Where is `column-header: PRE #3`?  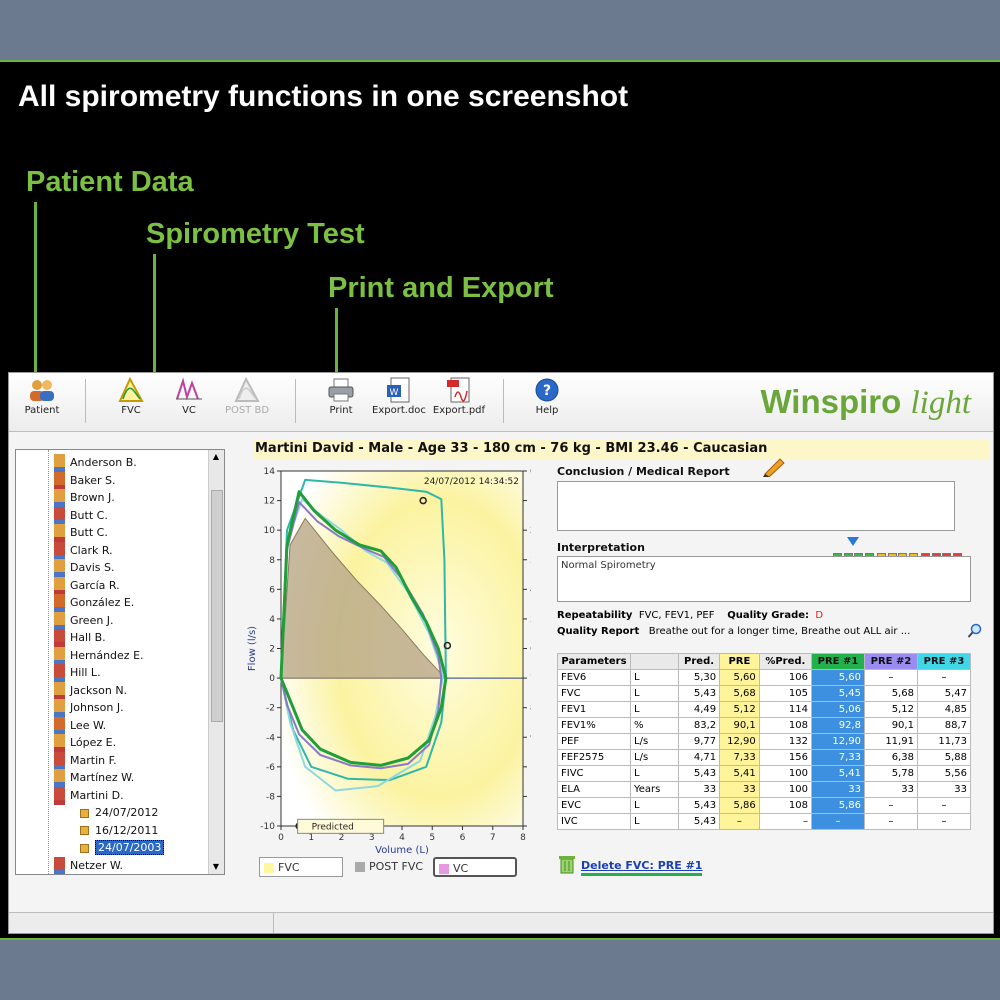
column-header: PRE #3 is located at coordinates (944, 661).